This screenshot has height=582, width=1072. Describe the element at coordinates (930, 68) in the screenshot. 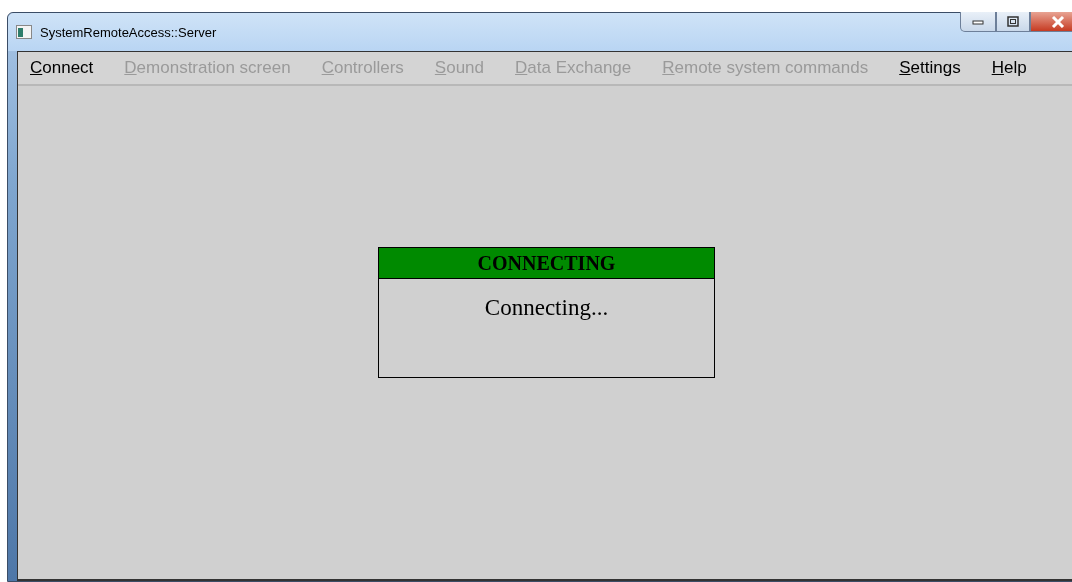

I see `menu-item: Settings` at that location.